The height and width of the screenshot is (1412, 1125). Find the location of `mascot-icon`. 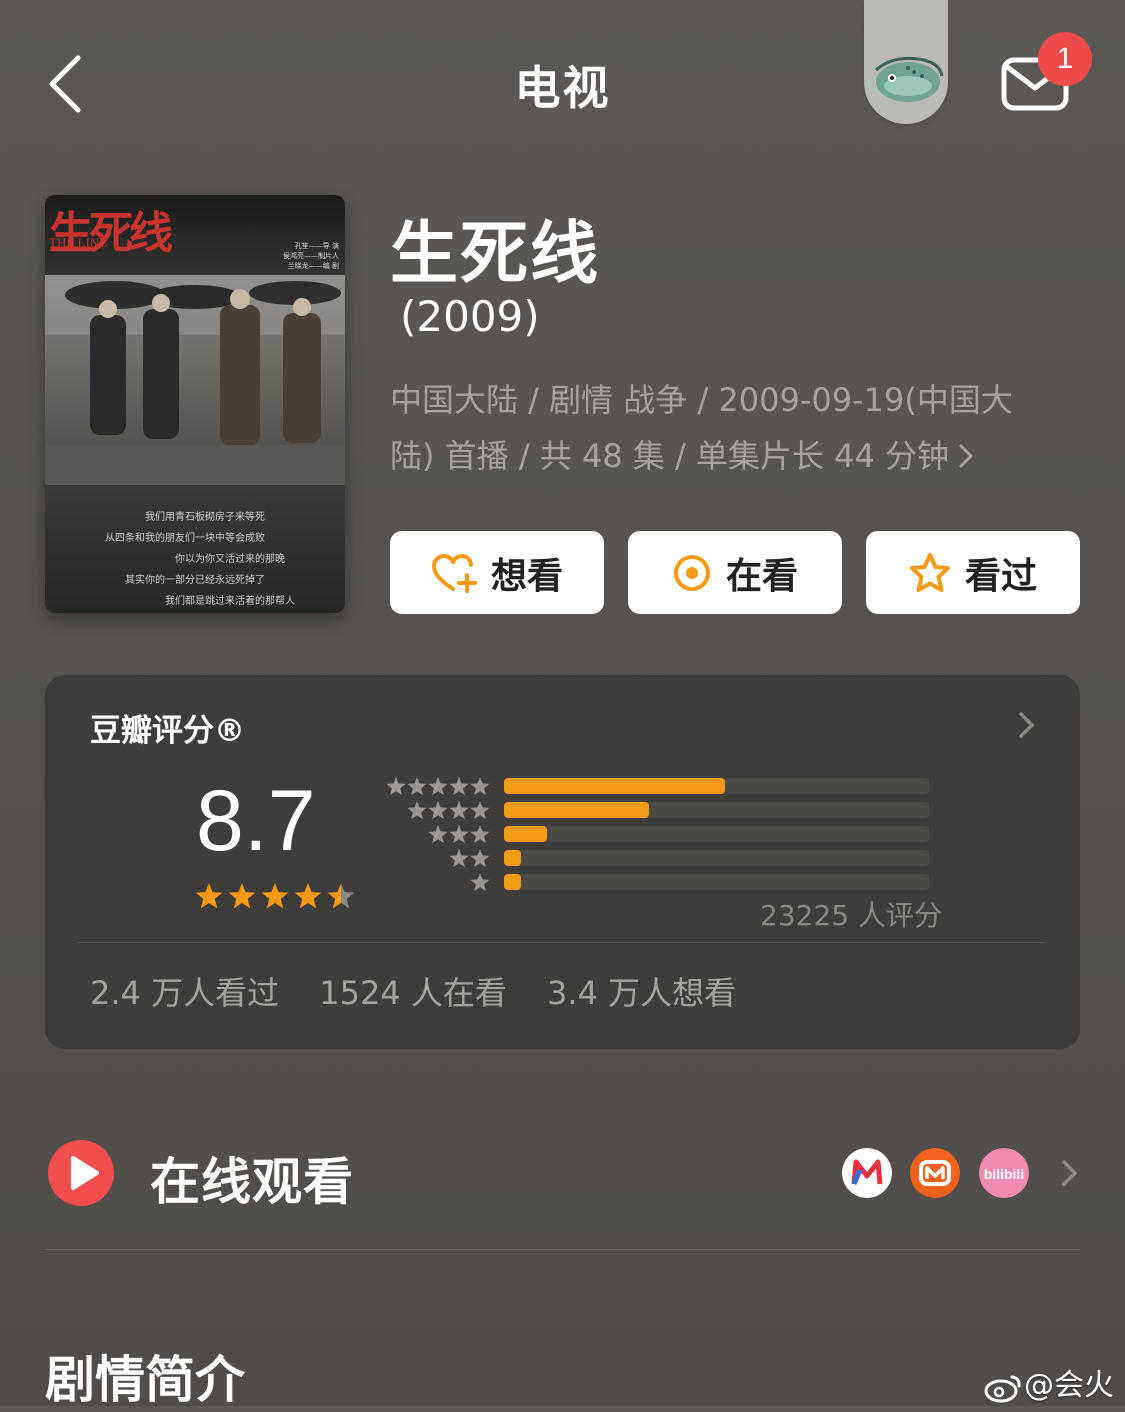

mascot-icon is located at coordinates (909, 79).